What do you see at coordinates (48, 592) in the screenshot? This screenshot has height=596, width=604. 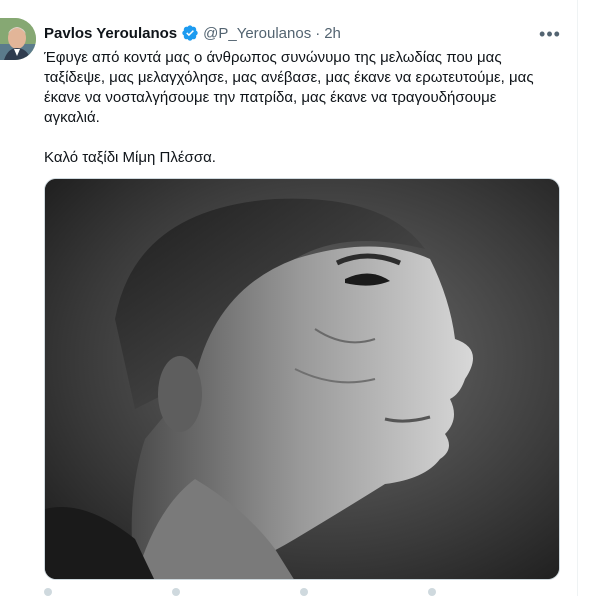 I see `reply-icon` at bounding box center [48, 592].